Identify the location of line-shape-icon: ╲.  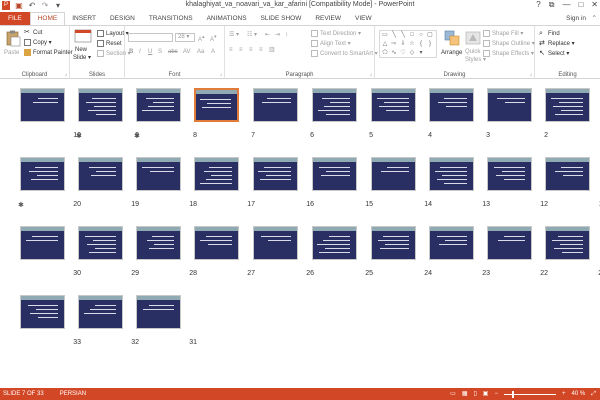
(394, 35).